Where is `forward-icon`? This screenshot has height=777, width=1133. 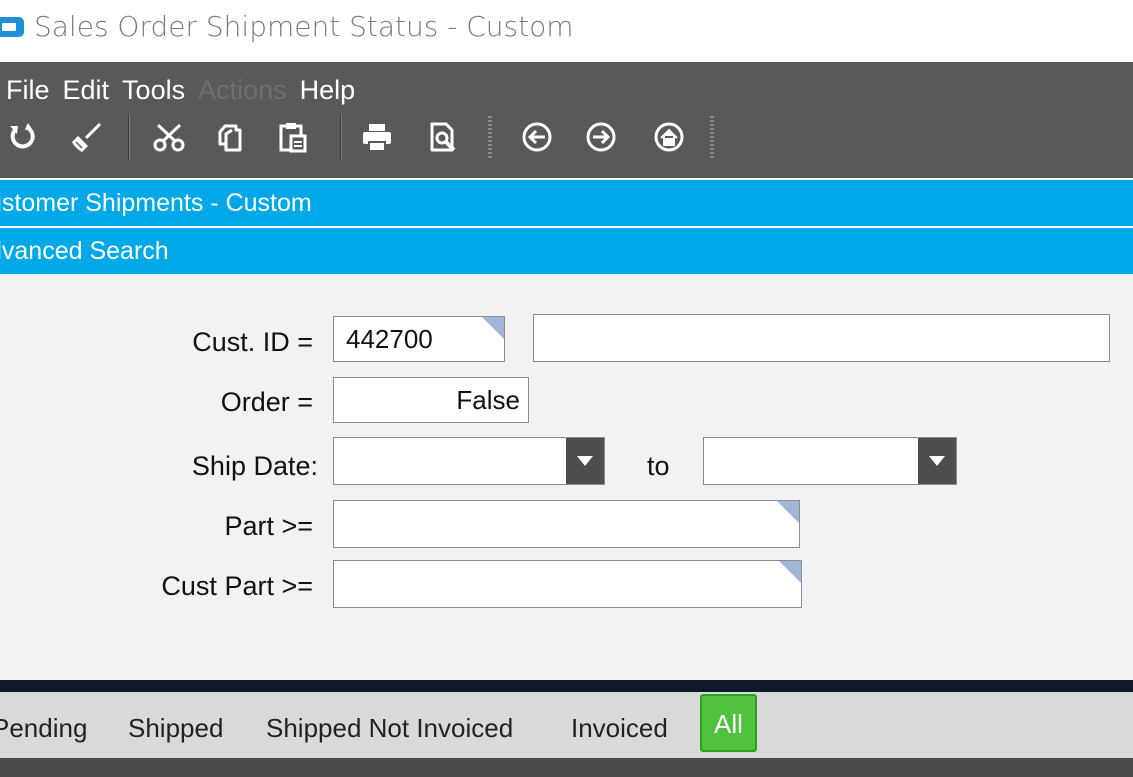 forward-icon is located at coordinates (601, 137).